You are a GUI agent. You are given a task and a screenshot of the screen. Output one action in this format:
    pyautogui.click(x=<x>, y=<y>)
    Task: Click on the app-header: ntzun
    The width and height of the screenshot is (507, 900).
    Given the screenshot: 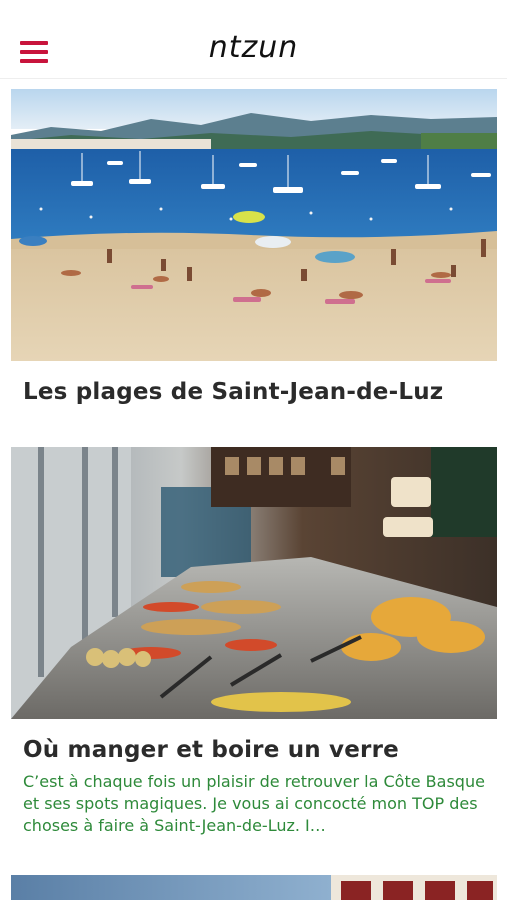 What is the action you would take?
    pyautogui.click(x=253, y=39)
    